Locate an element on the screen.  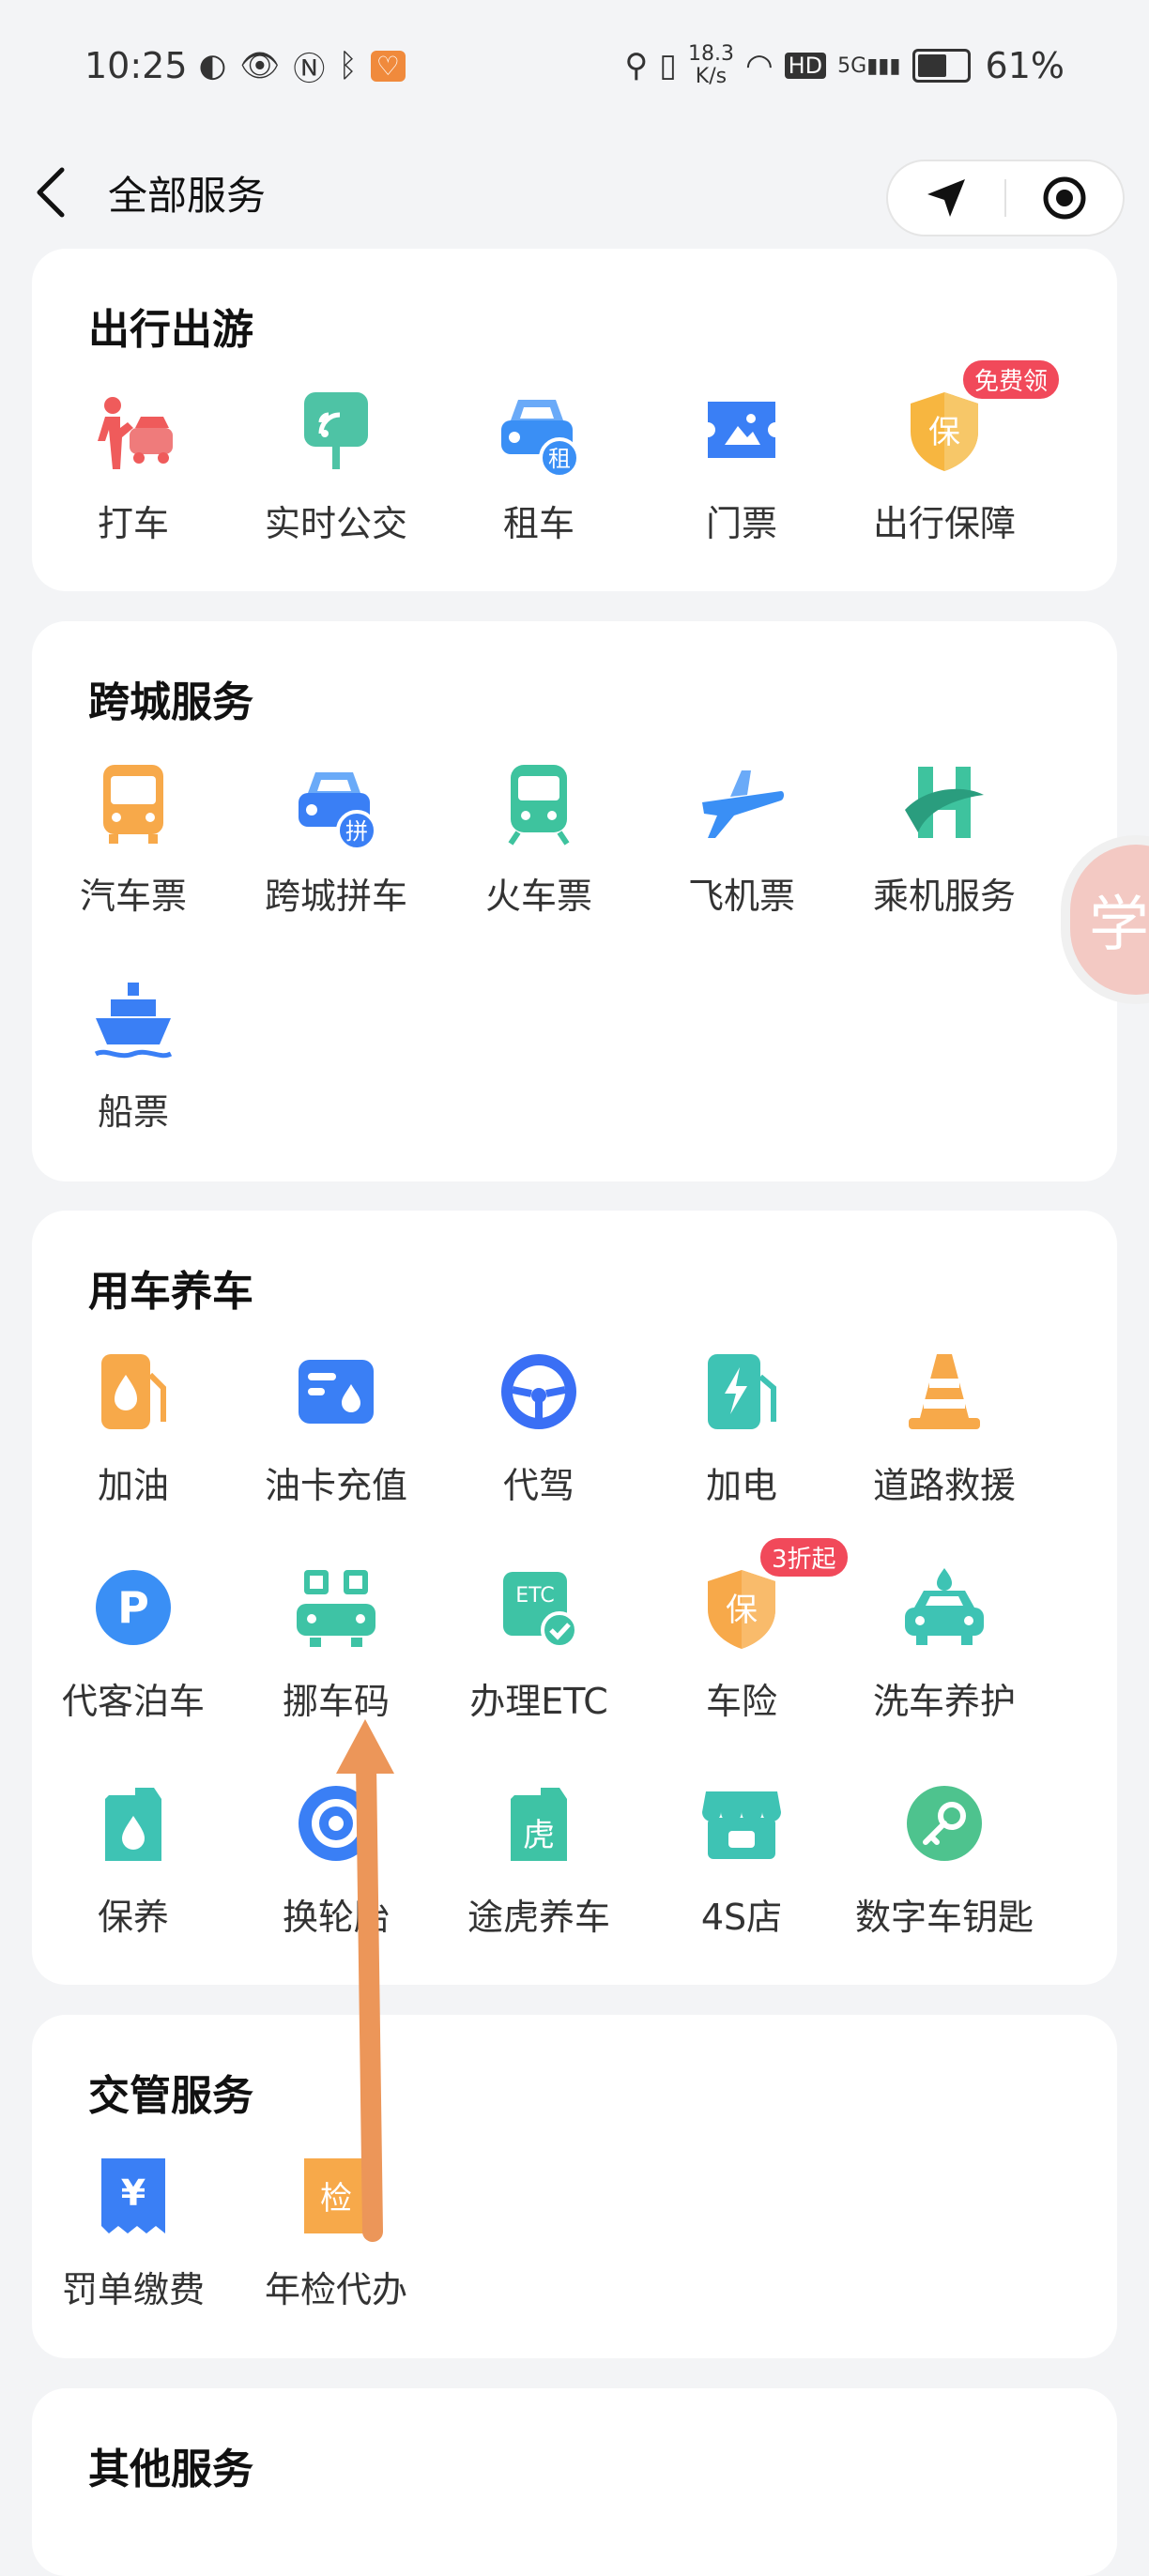
promo-badge: 3折起 is located at coordinates (804, 1557).